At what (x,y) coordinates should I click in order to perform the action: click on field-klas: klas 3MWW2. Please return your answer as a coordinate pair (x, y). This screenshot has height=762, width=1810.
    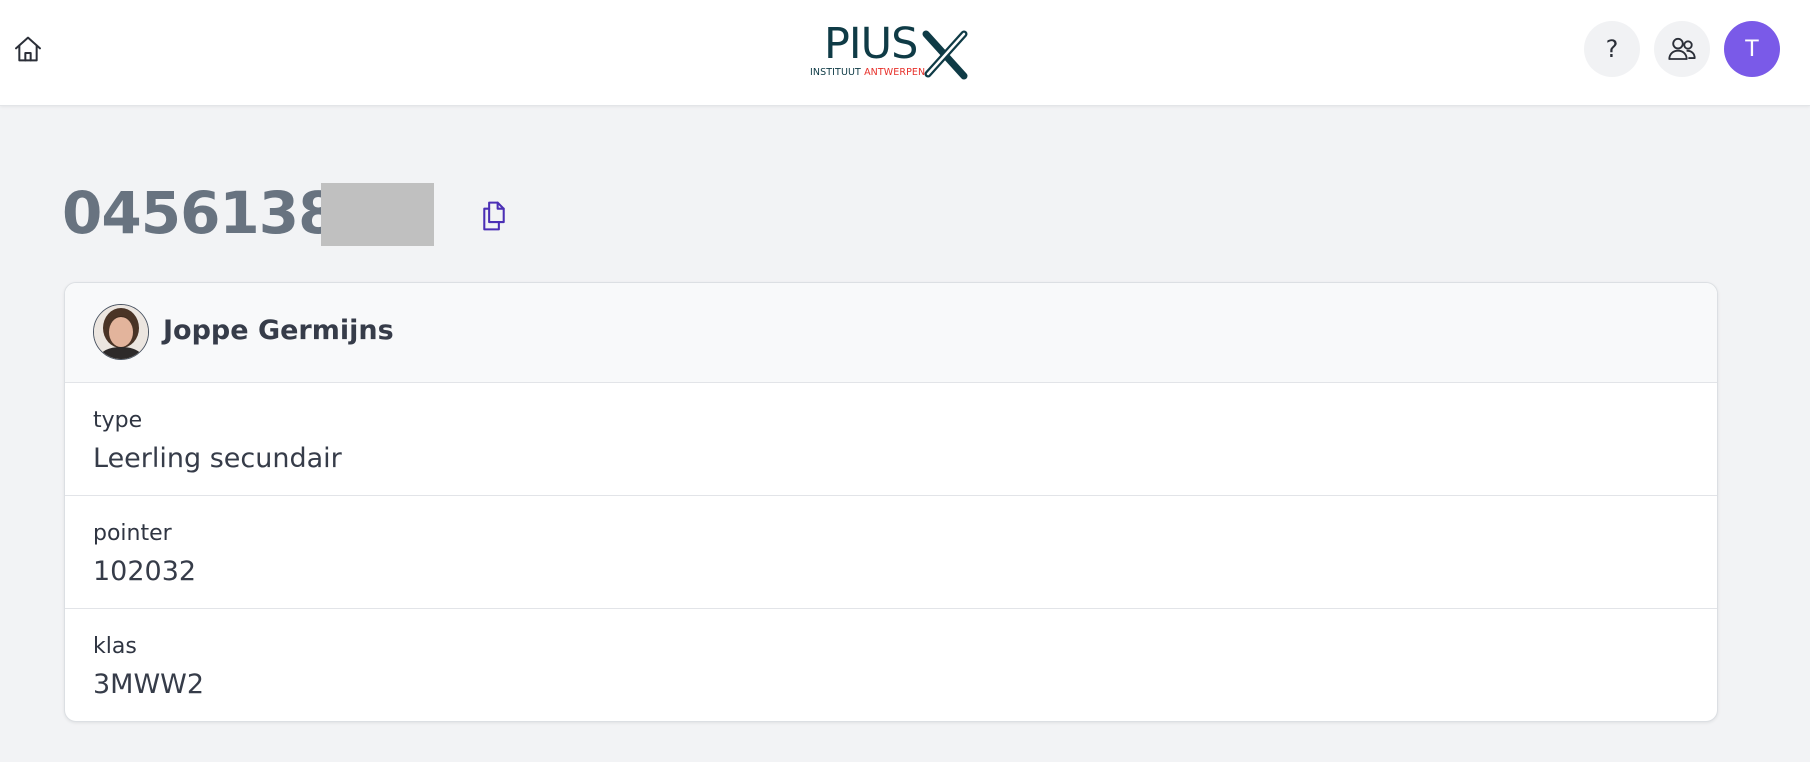
    Looking at the image, I should click on (891, 665).